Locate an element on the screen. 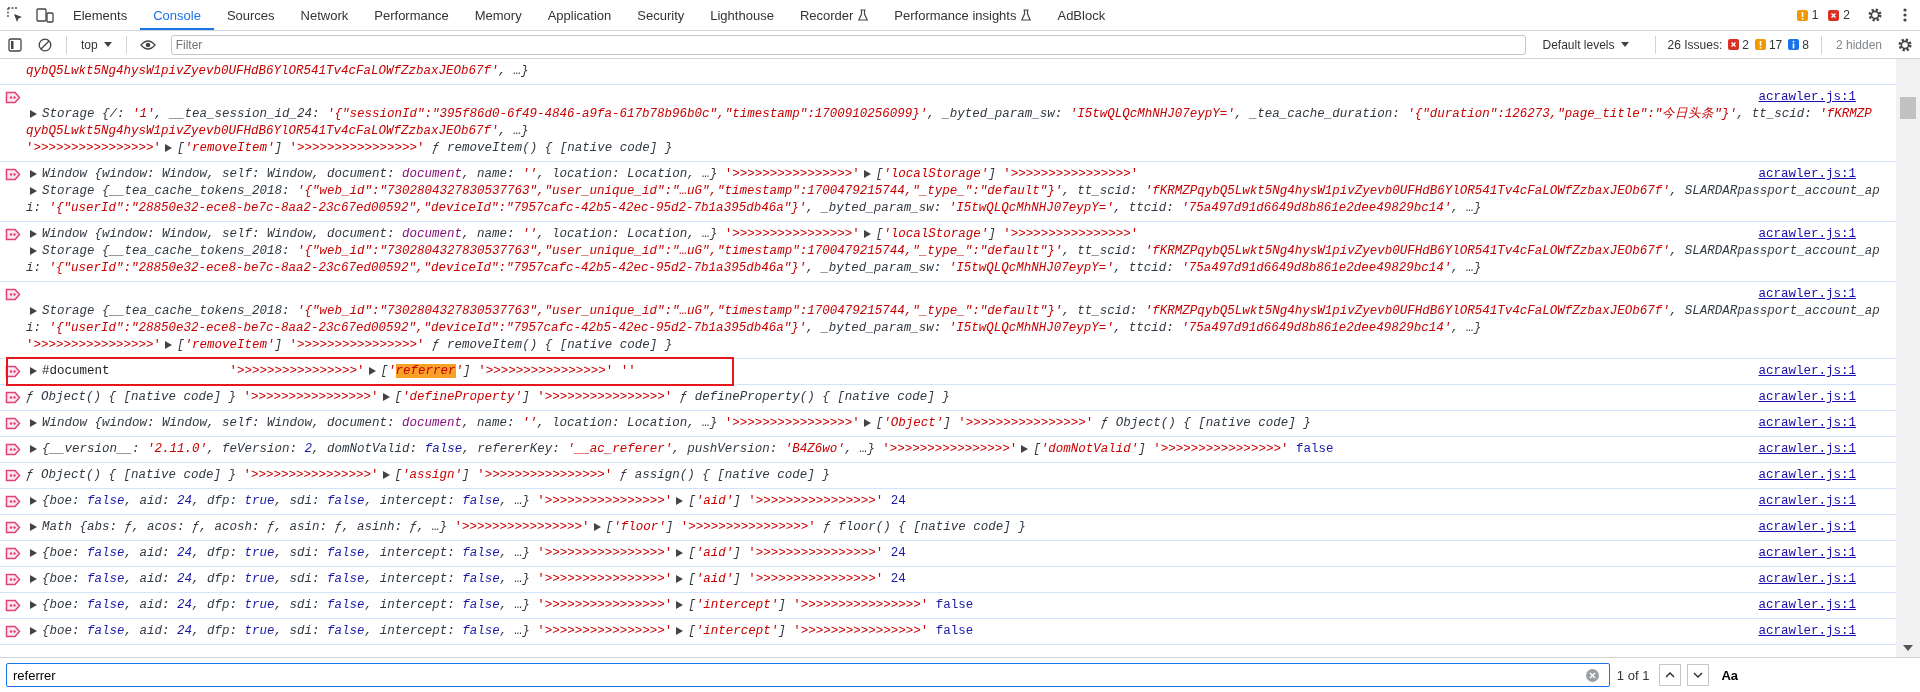 The width and height of the screenshot is (1920, 692). panel-tab: Security is located at coordinates (661, 15).